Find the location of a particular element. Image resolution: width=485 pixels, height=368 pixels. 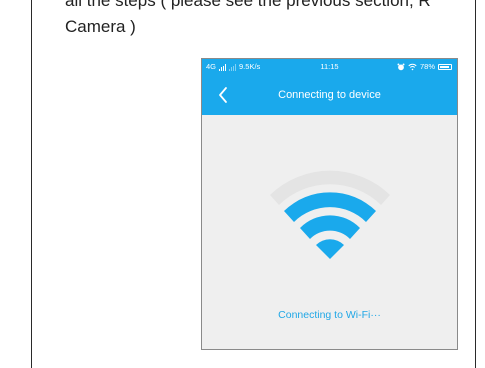

wifi-arc-inner is located at coordinates (330, 227).